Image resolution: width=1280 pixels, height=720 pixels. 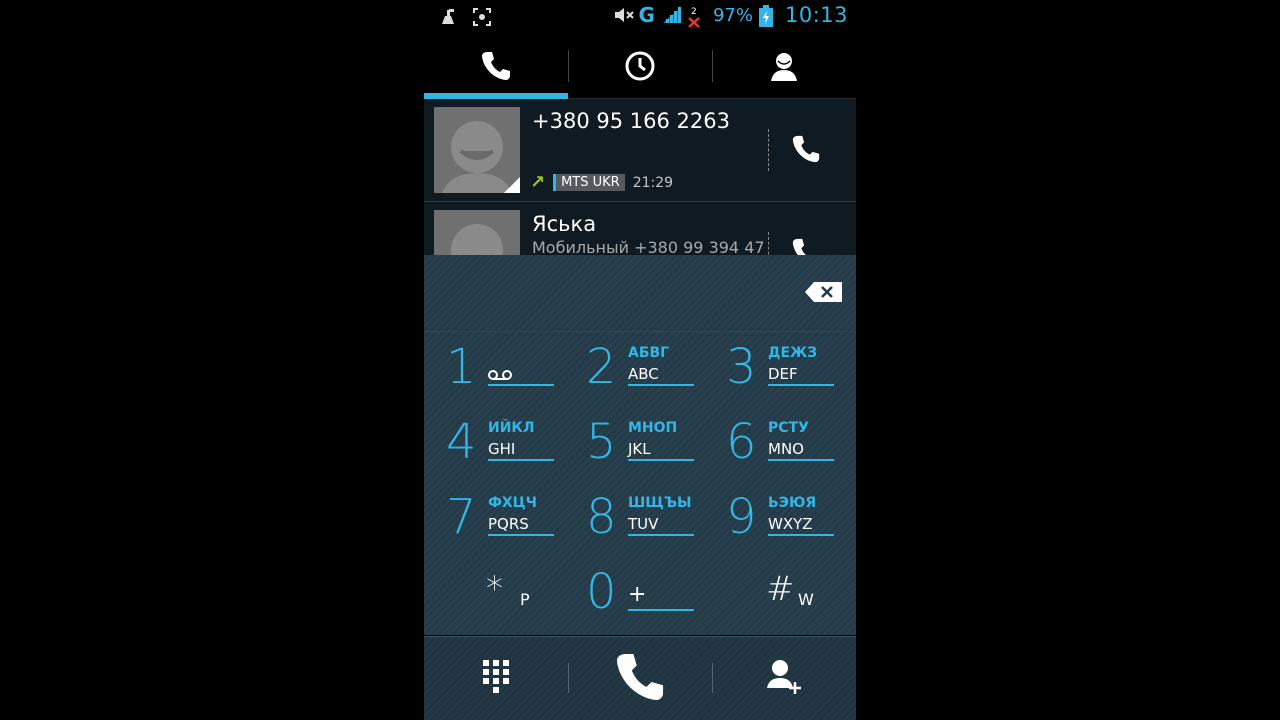 I want to click on key-hash: # W, so click(x=774, y=595).